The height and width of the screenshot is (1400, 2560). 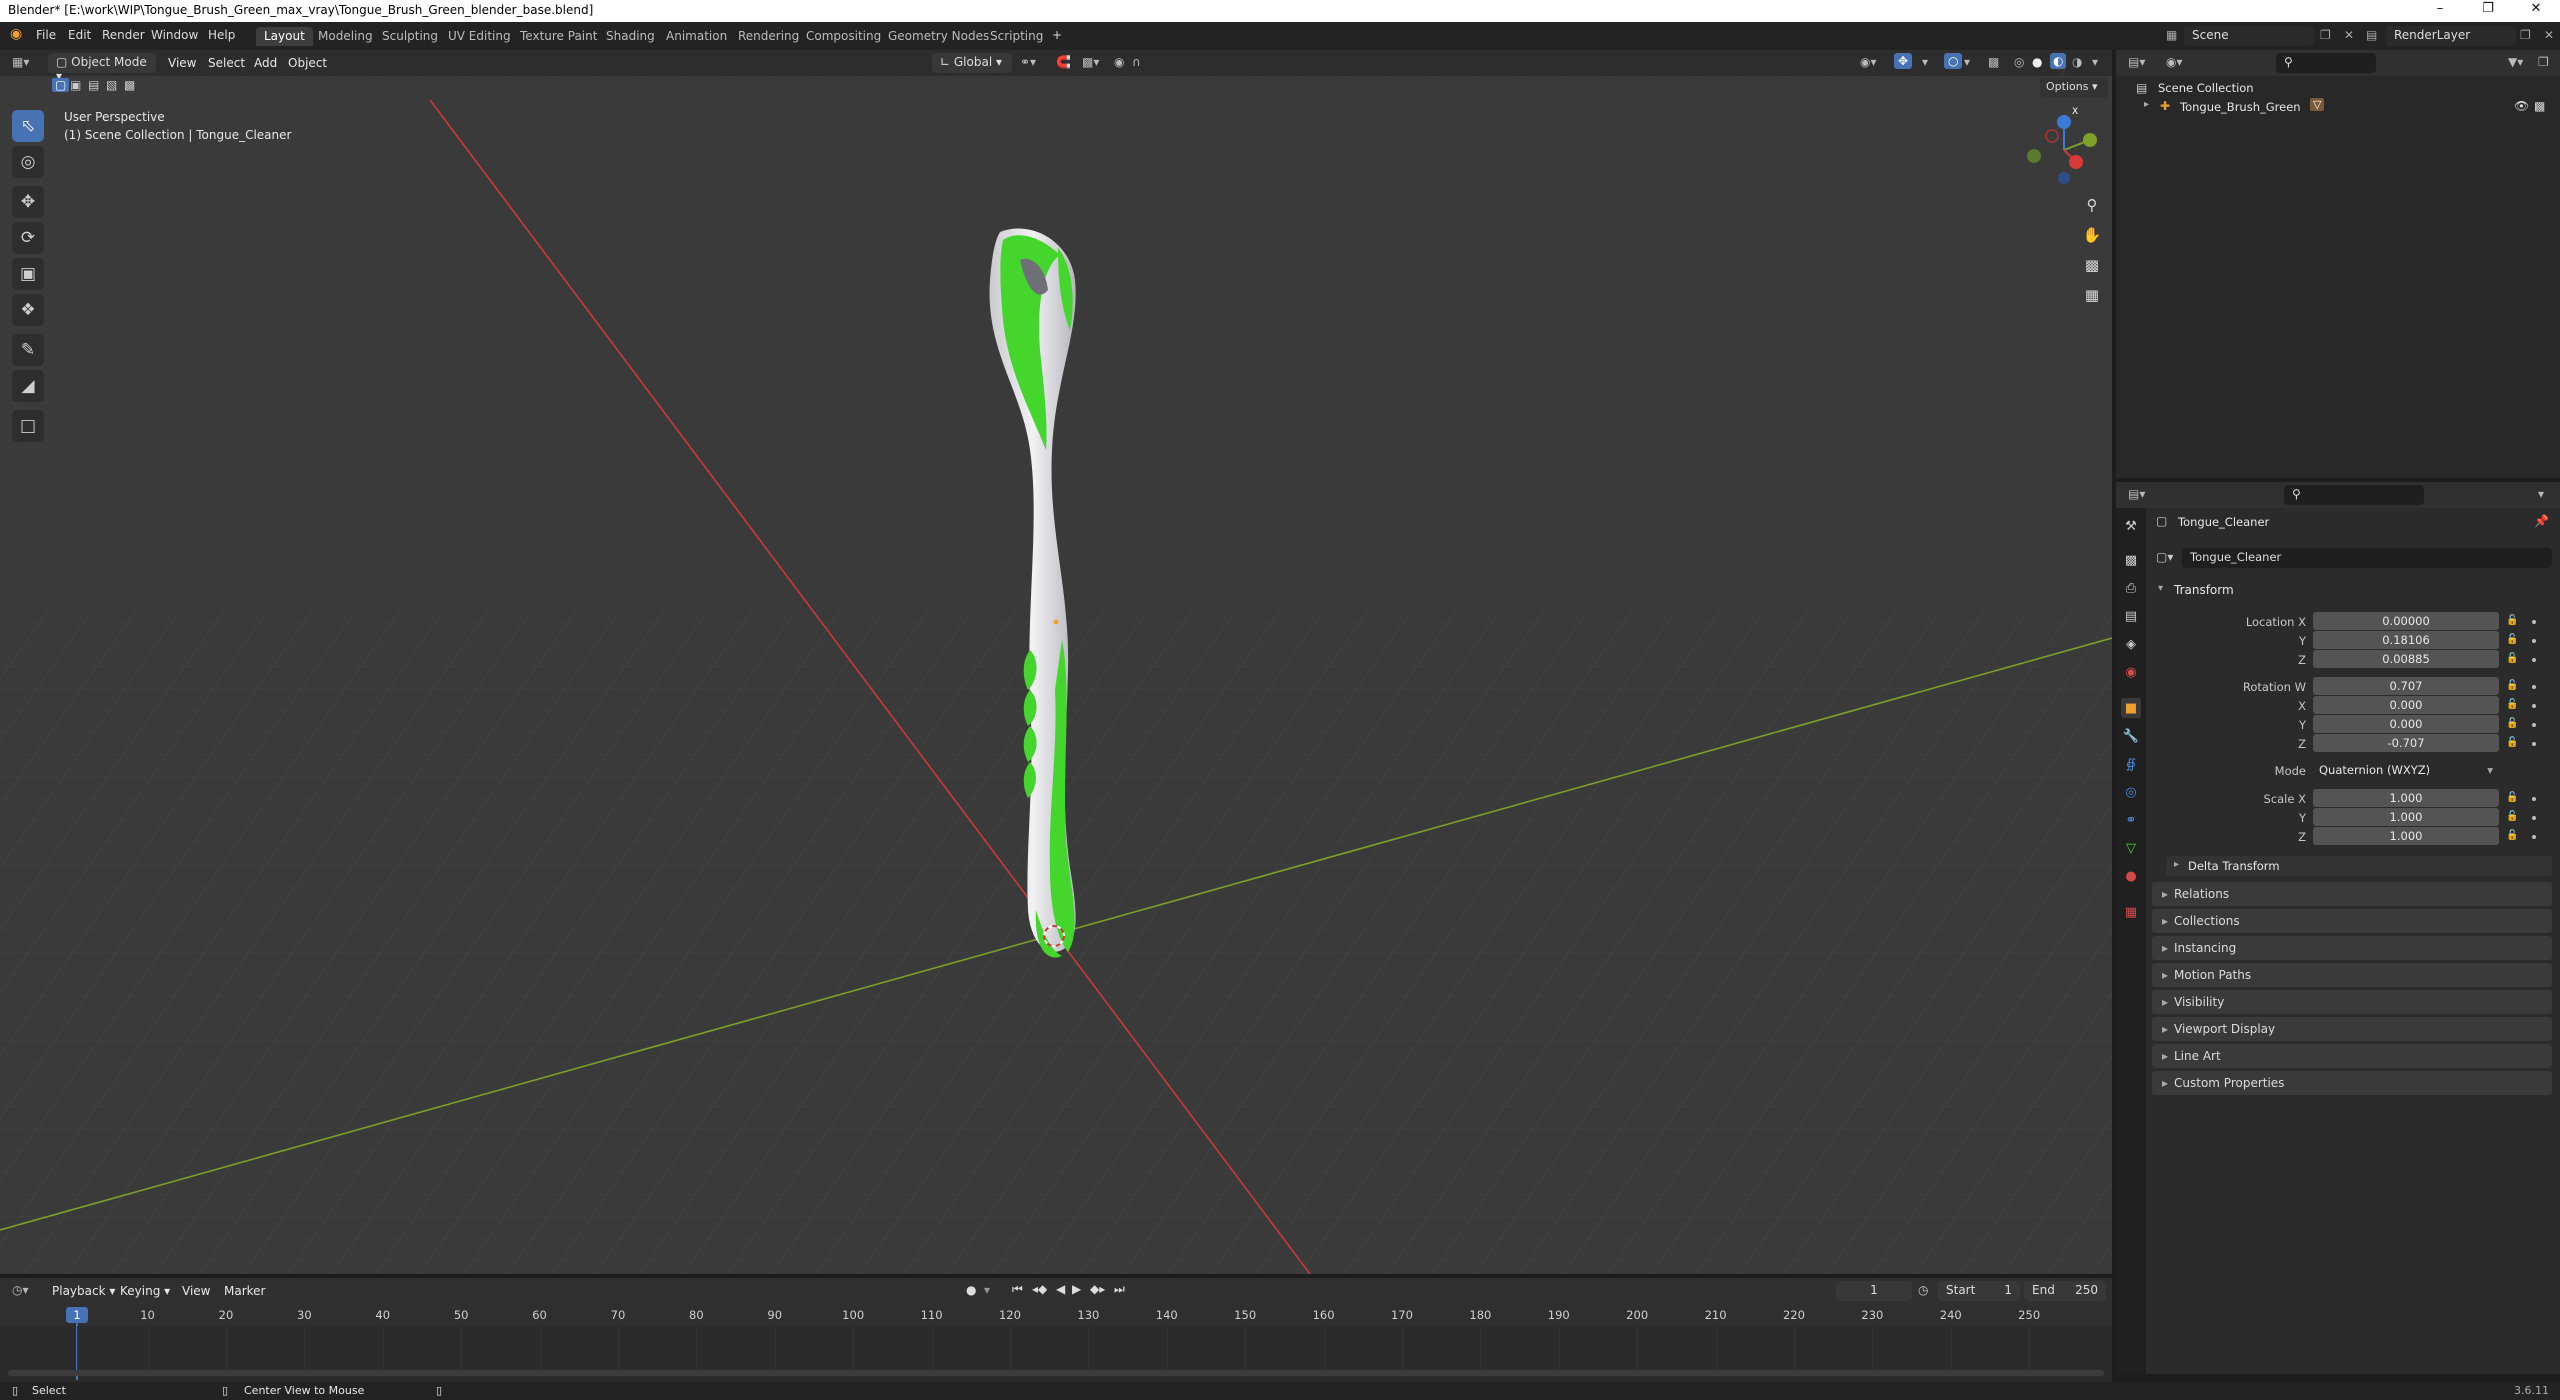 I want to click on output-tab-icon: ⎙, so click(x=2131, y=588).